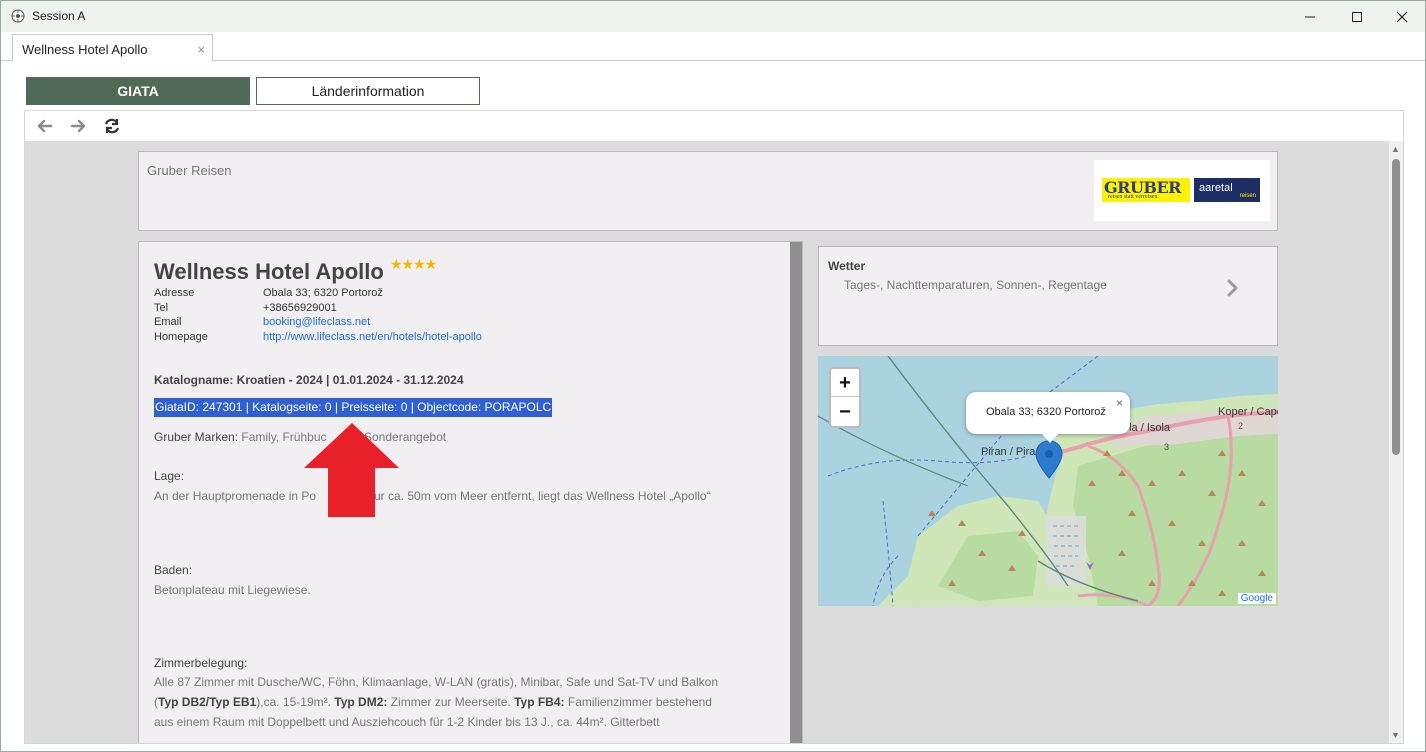  Describe the element at coordinates (1046, 412) in the screenshot. I see `popup-address: Obala 33; 6320 Portorož` at that location.